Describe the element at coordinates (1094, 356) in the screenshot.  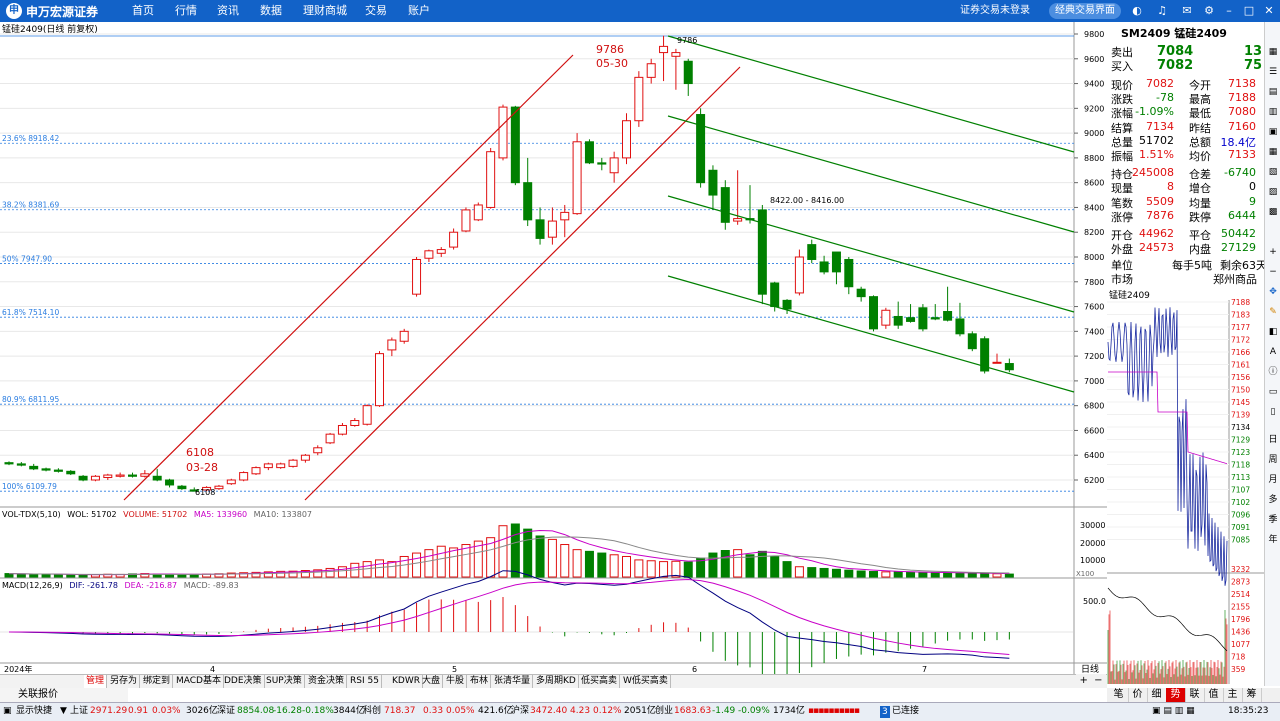
I see `price-tick-label: 7200` at that location.